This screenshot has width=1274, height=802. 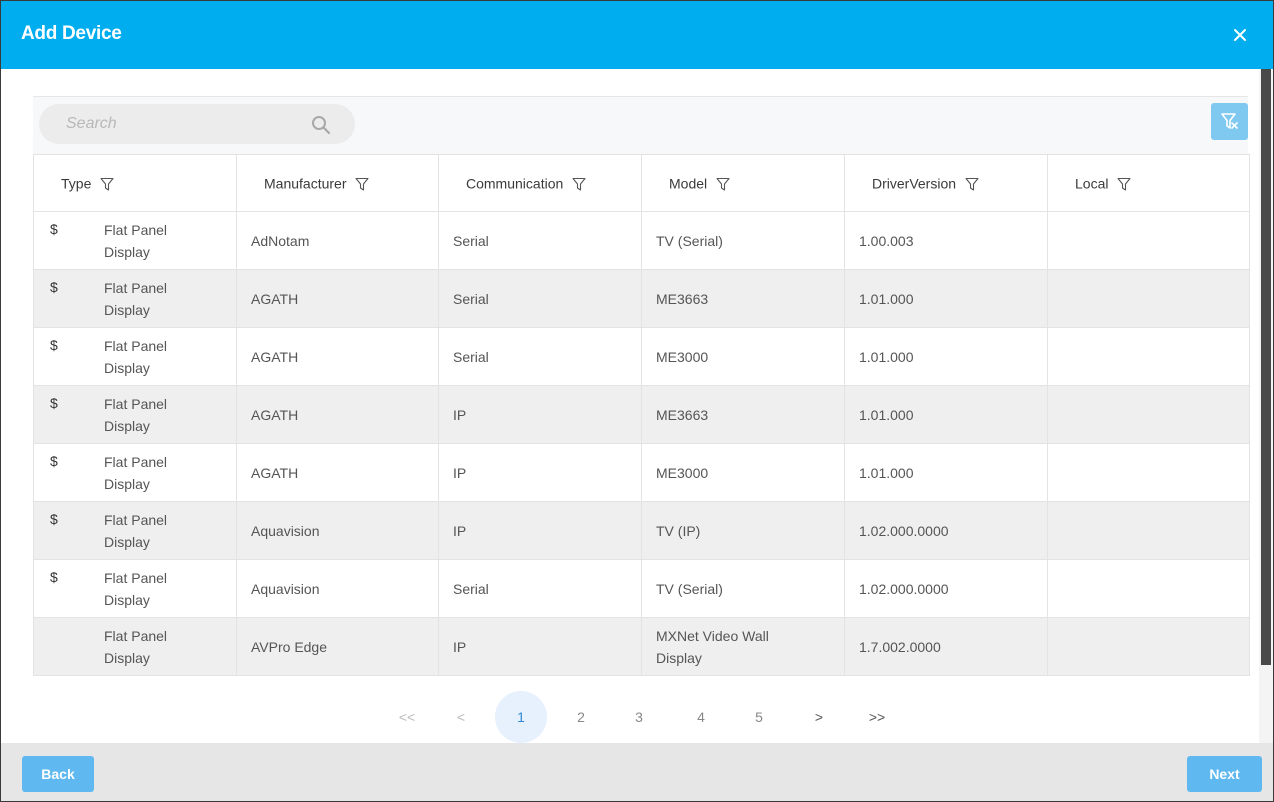 What do you see at coordinates (637, 35) in the screenshot?
I see `dialog-header: Add Device` at bounding box center [637, 35].